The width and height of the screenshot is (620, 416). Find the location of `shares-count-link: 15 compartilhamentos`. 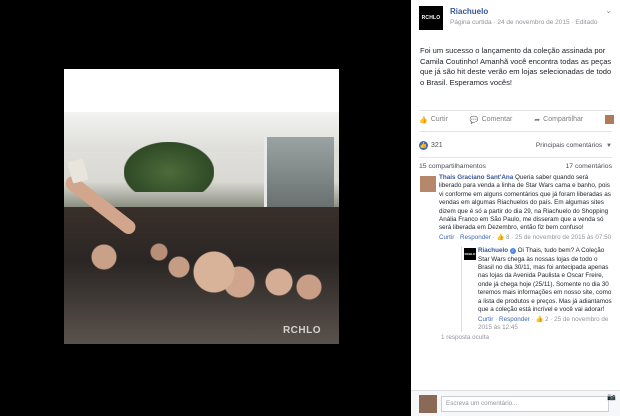

shares-count-link: 15 compartilhamentos is located at coordinates (452, 168).